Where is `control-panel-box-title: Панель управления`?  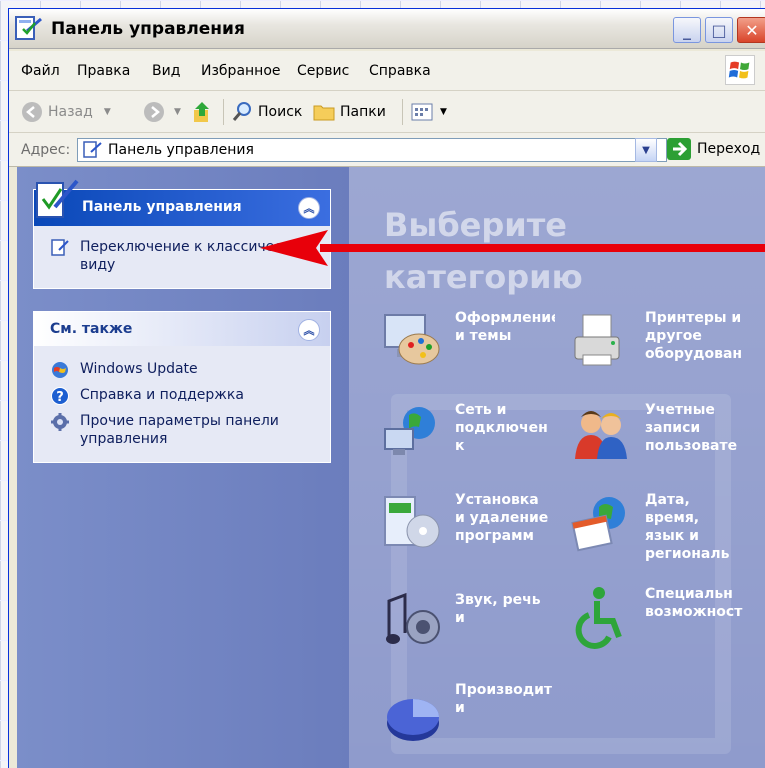 control-panel-box-title: Панель управления is located at coordinates (162, 207).